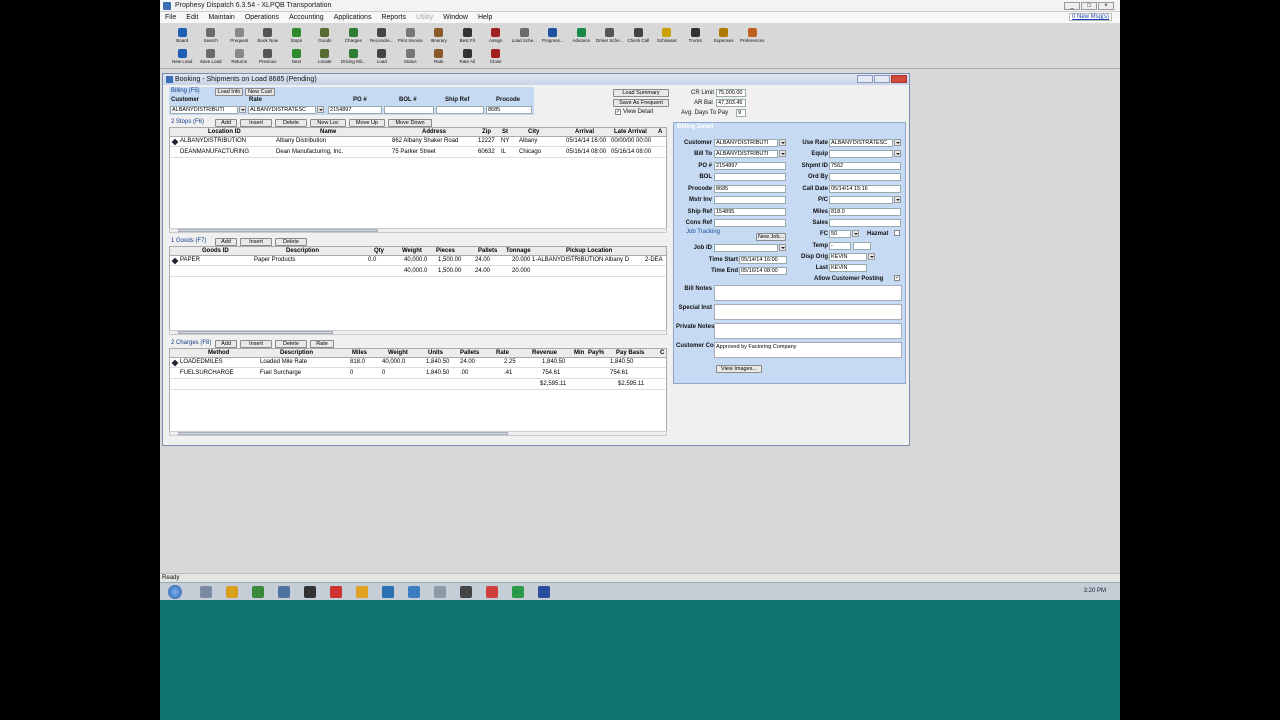 The width and height of the screenshot is (1280, 720). Describe the element at coordinates (414, 592) in the screenshot. I see `taskbar-app-8-icon` at that location.